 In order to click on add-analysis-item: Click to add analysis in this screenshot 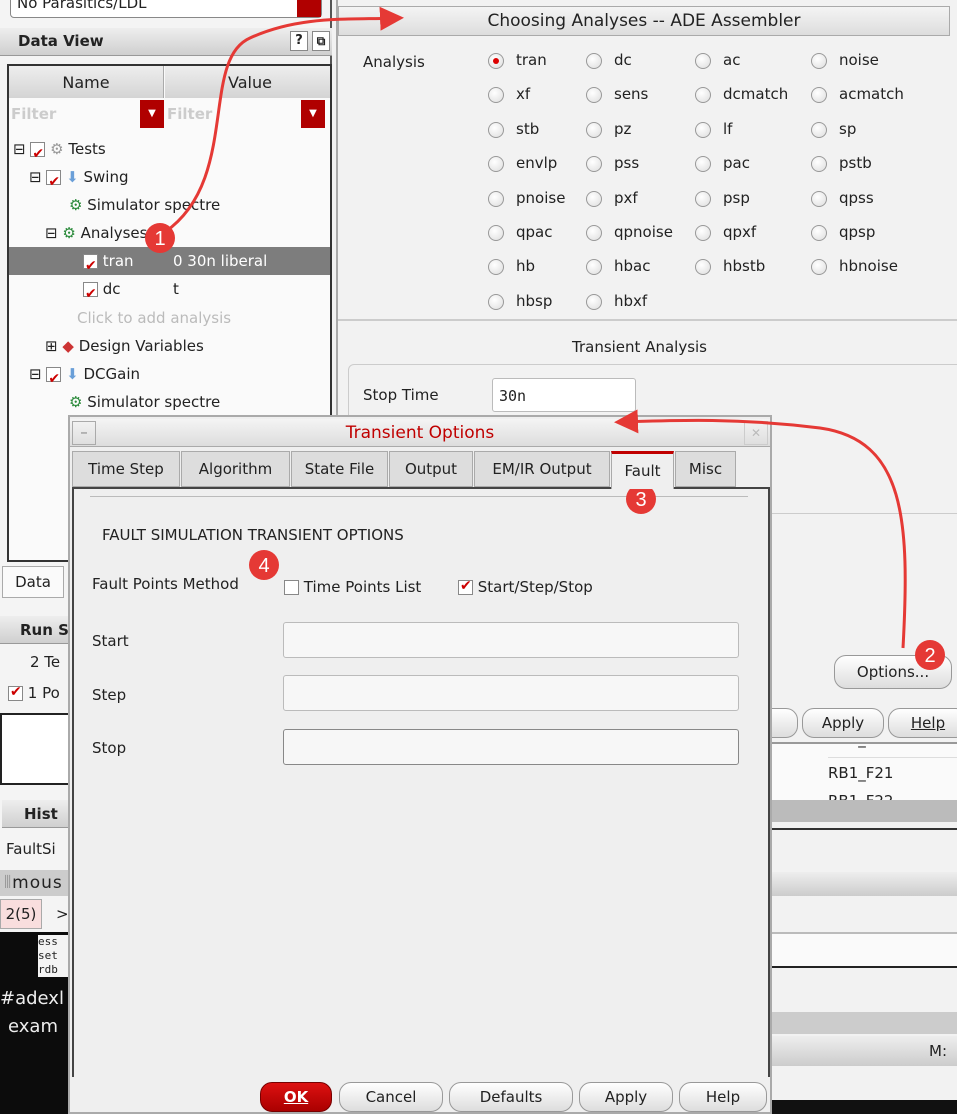, I will do `click(154, 318)`.